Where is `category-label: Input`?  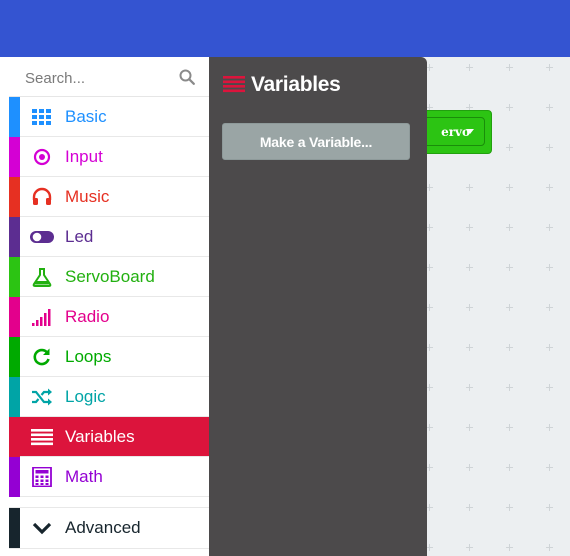 category-label: Input is located at coordinates (84, 156).